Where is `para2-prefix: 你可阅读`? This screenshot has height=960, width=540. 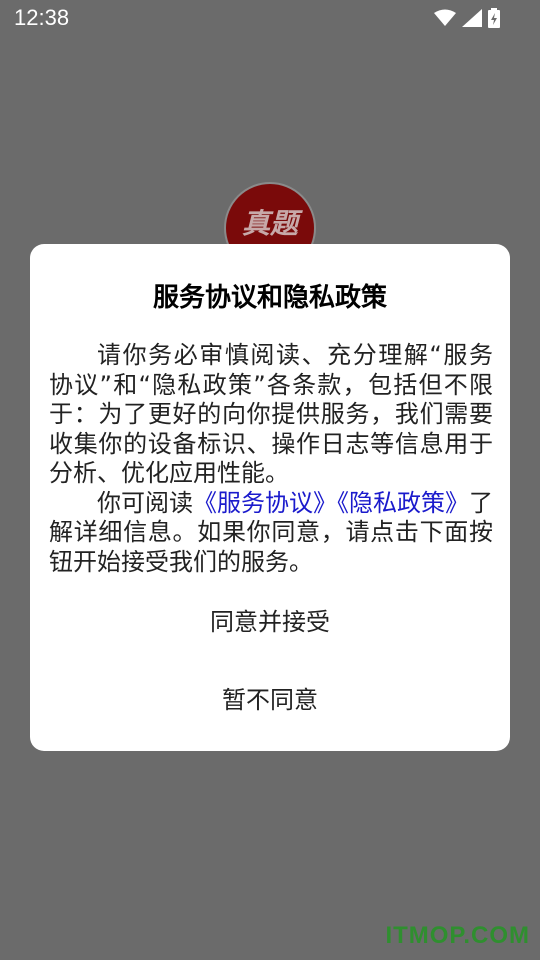 para2-prefix: 你可阅读 is located at coordinates (145, 502).